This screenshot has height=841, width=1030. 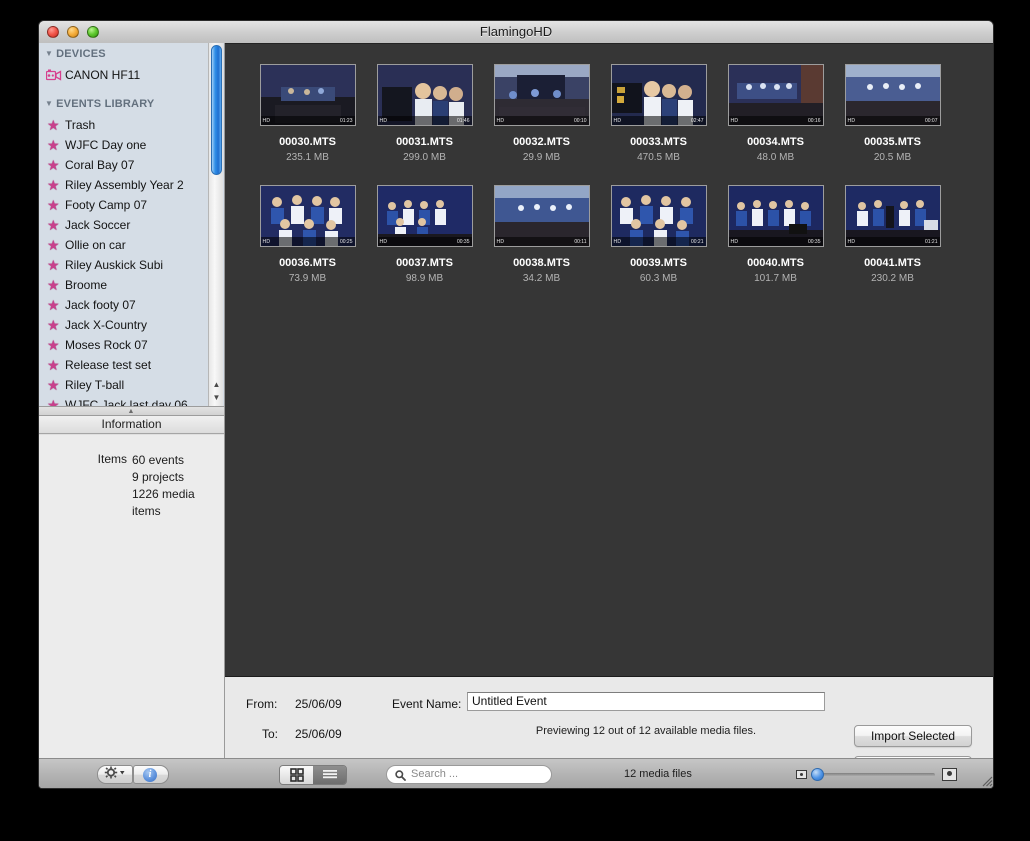 I want to click on to-value: 25/06/09, so click(x=318, y=734).